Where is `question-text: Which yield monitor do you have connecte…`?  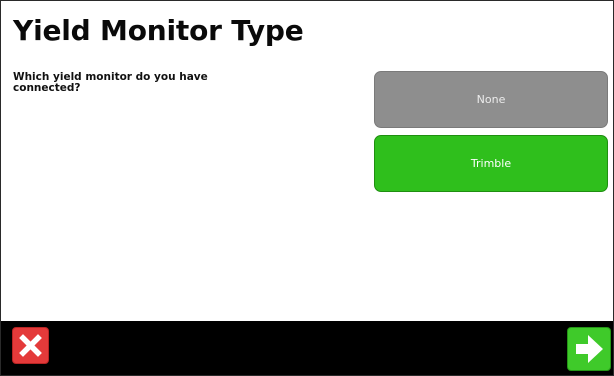 question-text: Which yield monitor do you have connecte… is located at coordinates (110, 82).